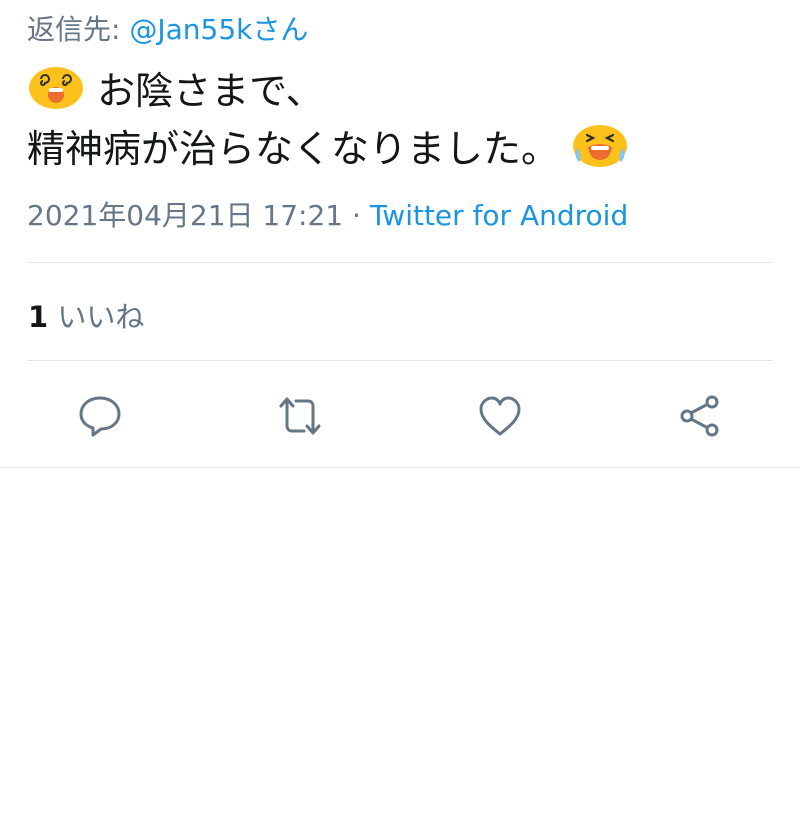 The height and width of the screenshot is (835, 800). Describe the element at coordinates (38, 317) in the screenshot. I see `likes-count: 1` at that location.